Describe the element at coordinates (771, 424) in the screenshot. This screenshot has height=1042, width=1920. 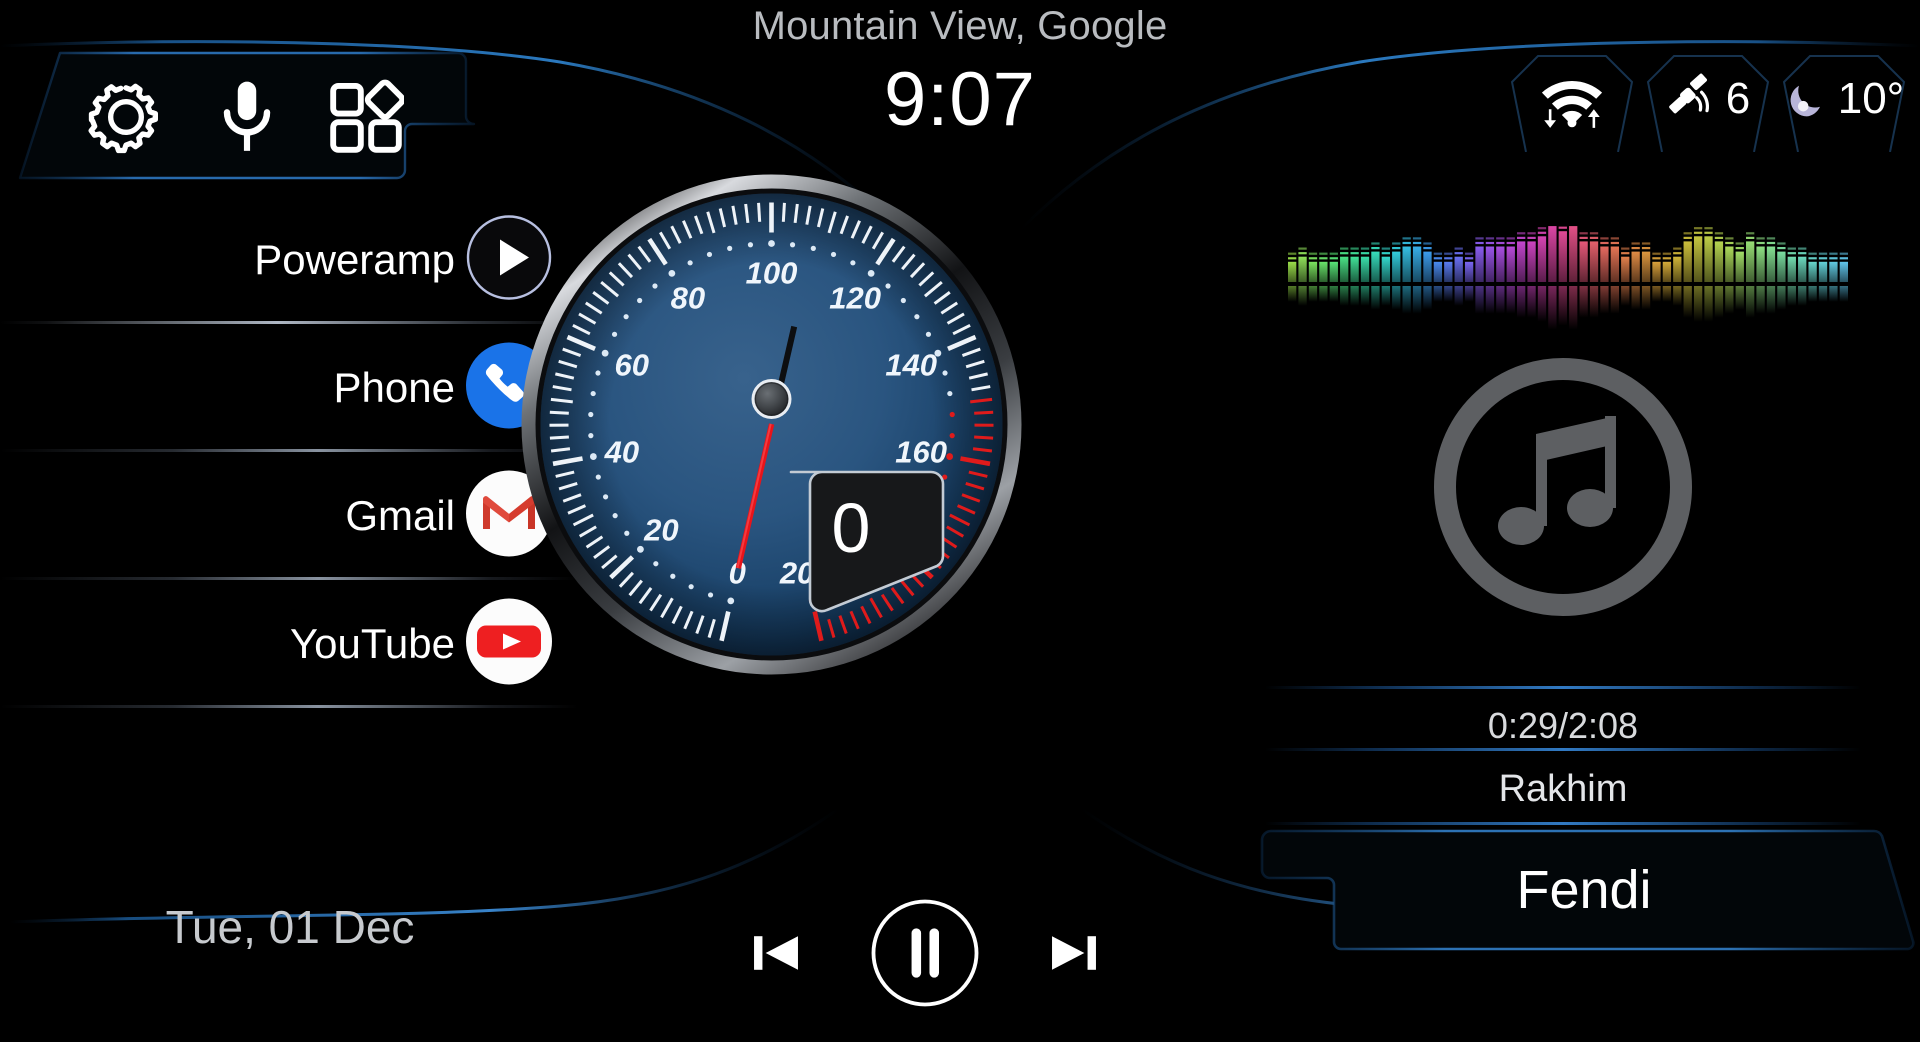
I see `speedometer: 020406080100120140160180200 0` at that location.